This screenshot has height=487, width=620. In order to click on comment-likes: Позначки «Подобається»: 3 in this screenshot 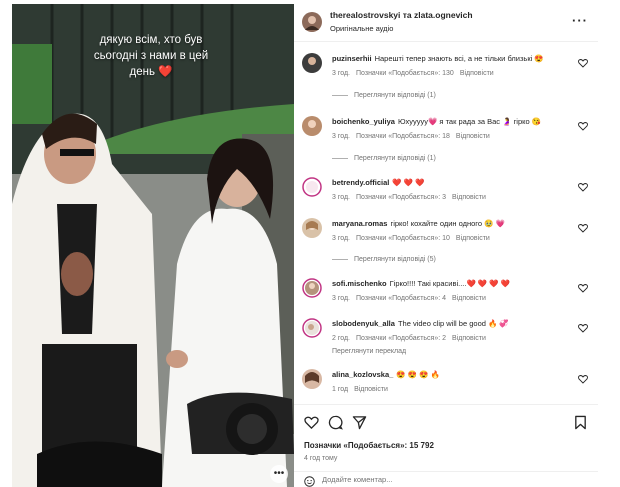, I will do `click(401, 197)`.